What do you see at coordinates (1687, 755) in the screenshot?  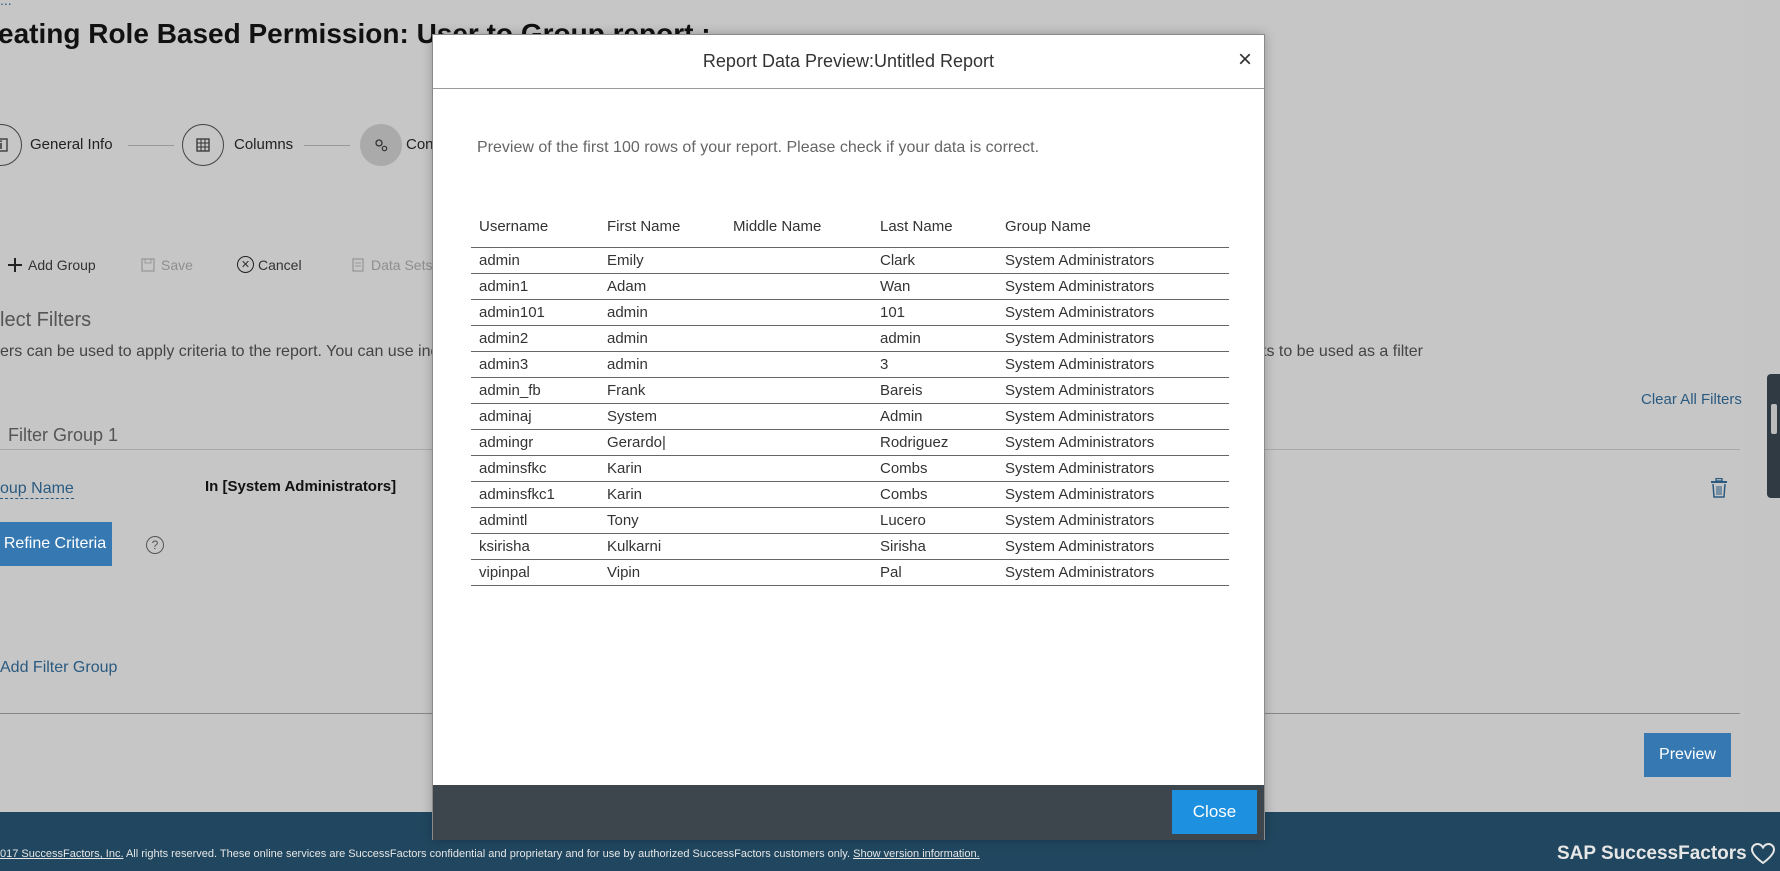 I see `preview-button: Preview` at bounding box center [1687, 755].